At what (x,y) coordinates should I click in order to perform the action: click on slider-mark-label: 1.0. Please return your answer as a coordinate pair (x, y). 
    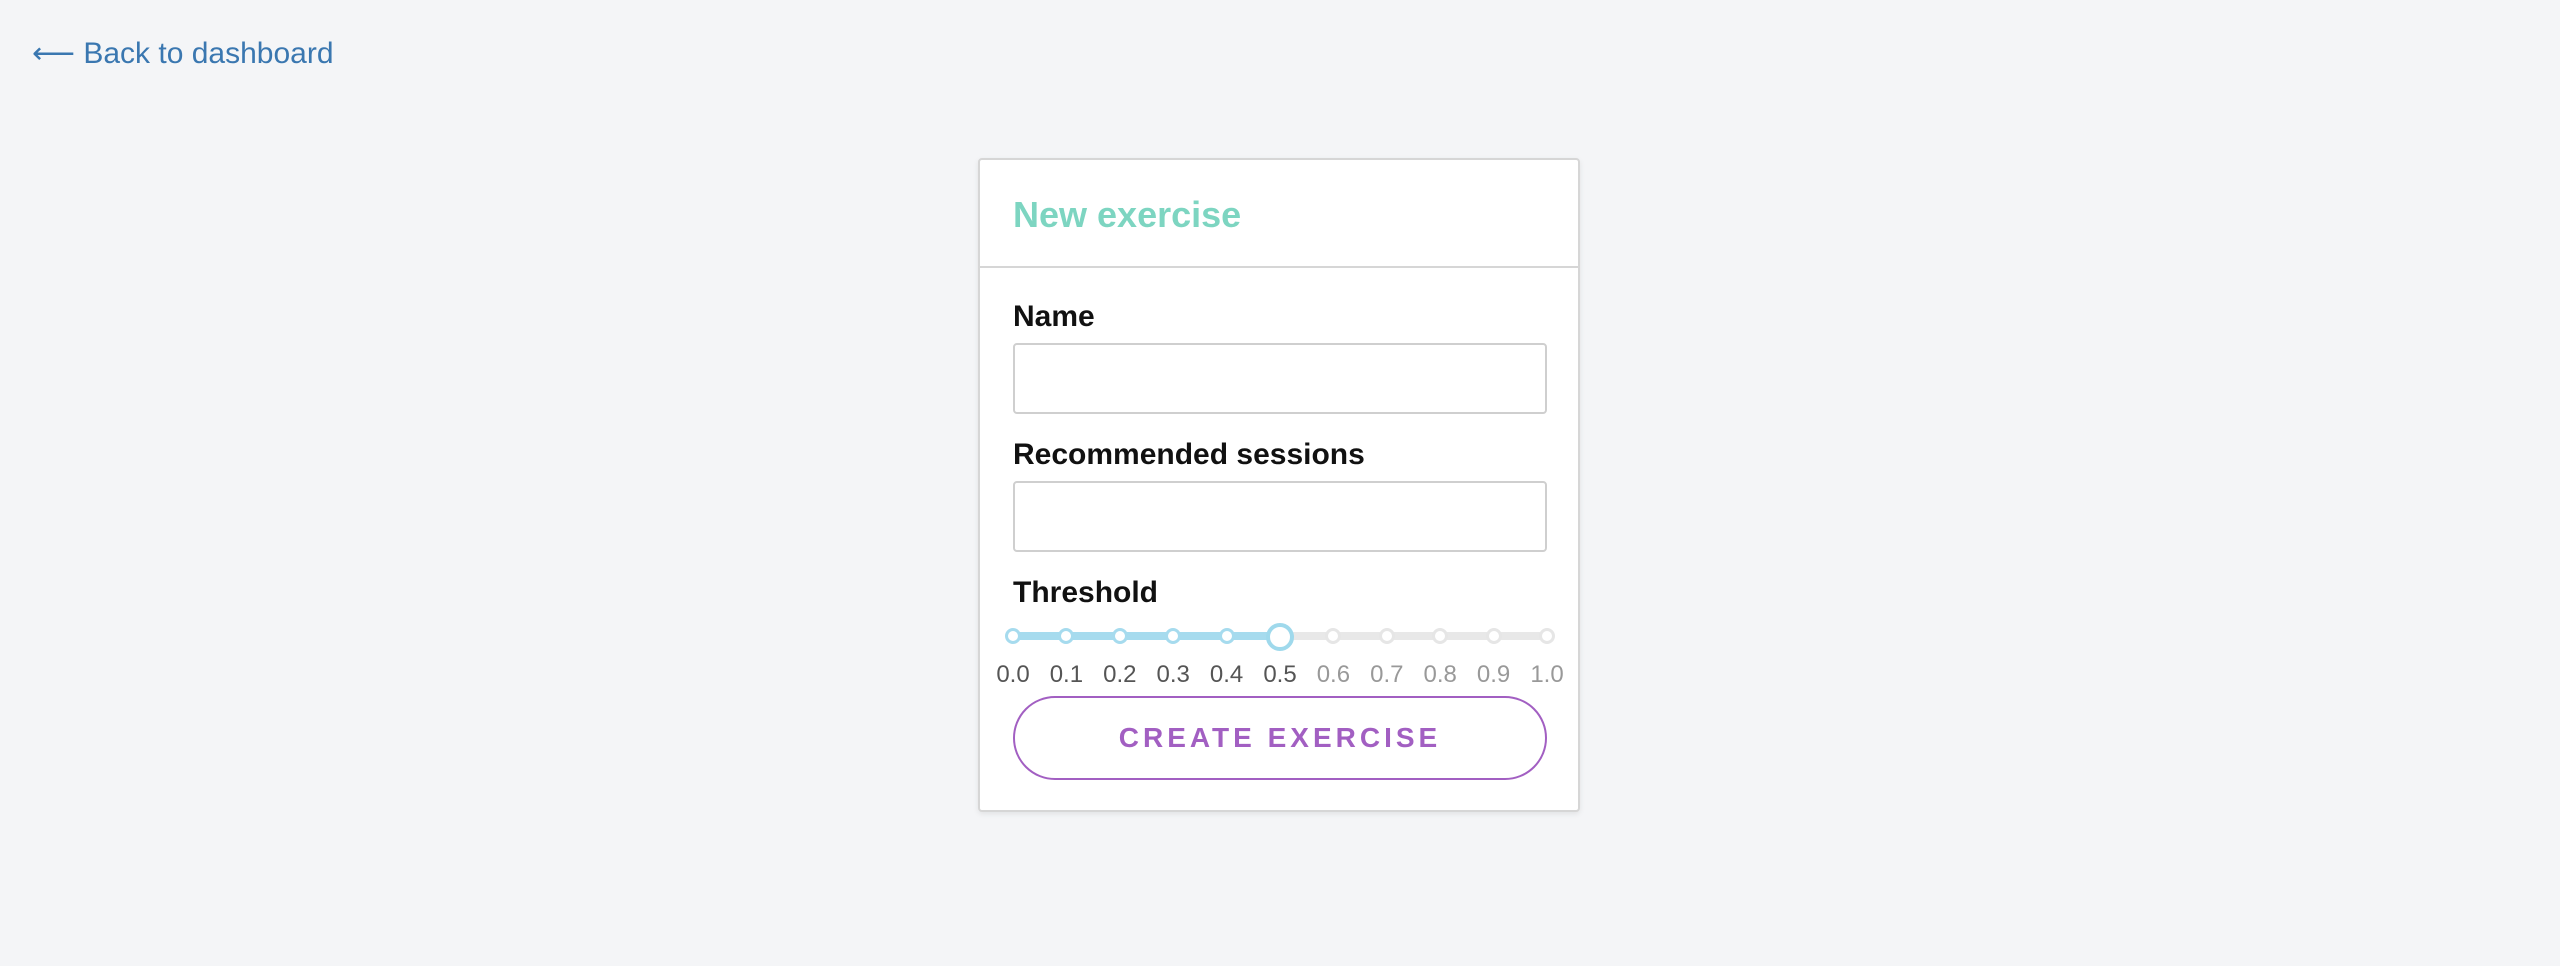
    Looking at the image, I should click on (1547, 675).